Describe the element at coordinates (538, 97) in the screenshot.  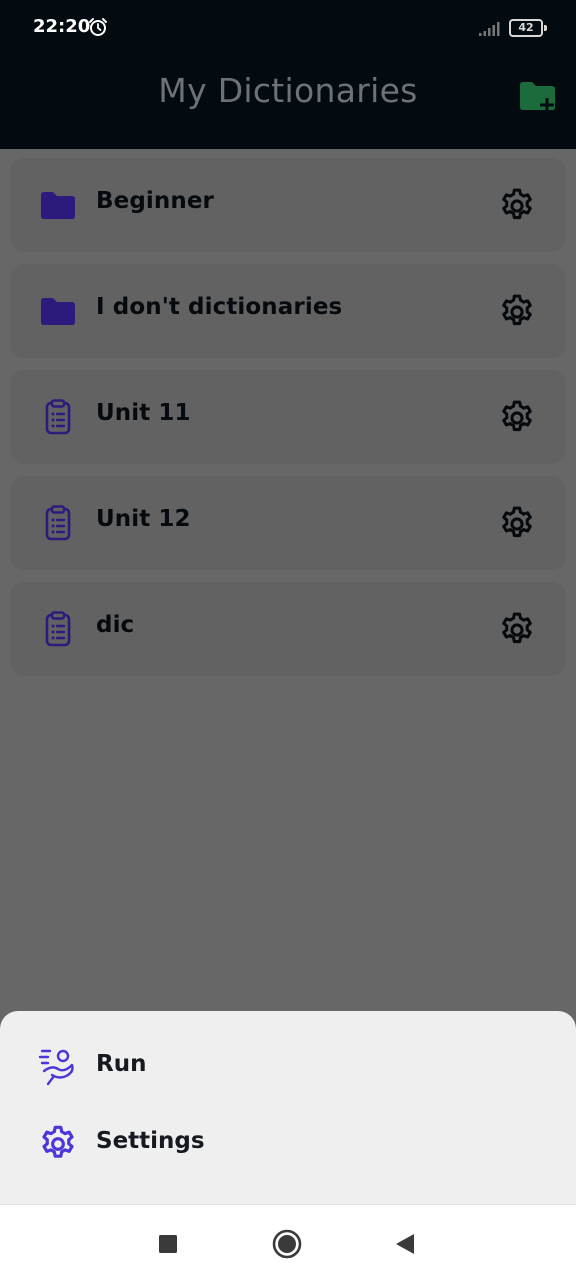
I see `folder-plus-icon` at that location.